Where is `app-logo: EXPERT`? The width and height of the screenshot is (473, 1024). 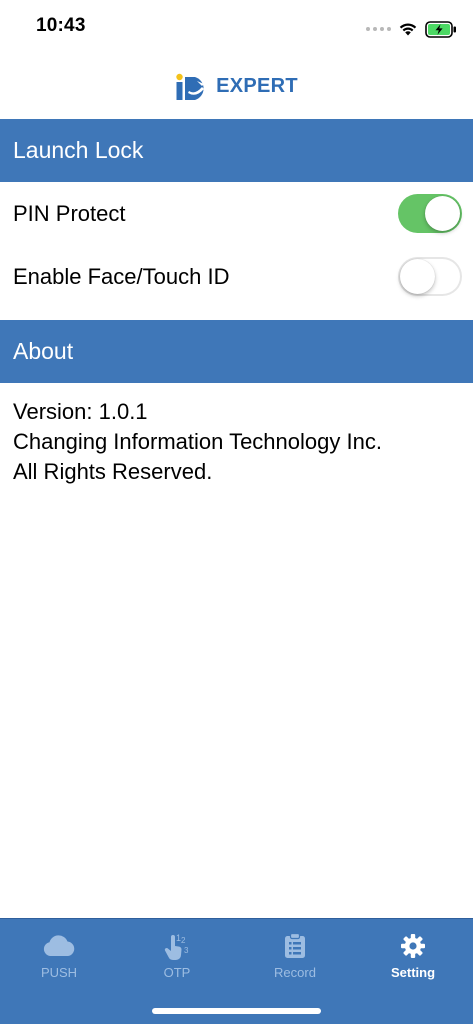
app-logo: EXPERT is located at coordinates (236, 87).